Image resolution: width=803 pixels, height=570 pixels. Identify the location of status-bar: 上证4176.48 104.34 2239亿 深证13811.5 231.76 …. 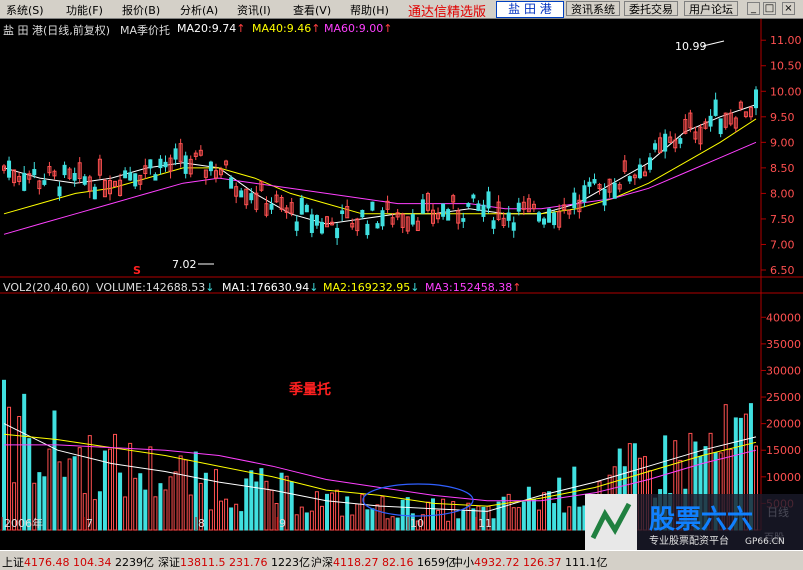
(401, 560).